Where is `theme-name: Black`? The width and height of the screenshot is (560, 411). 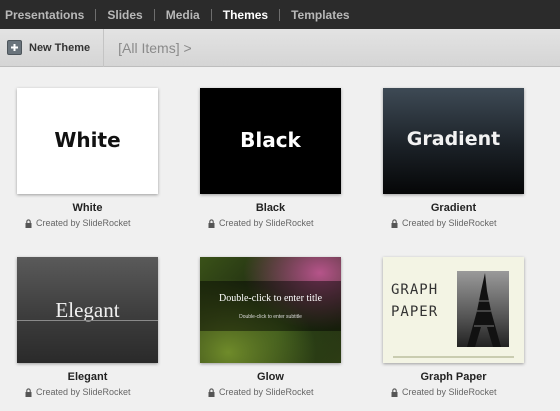
theme-name: Black is located at coordinates (270, 208).